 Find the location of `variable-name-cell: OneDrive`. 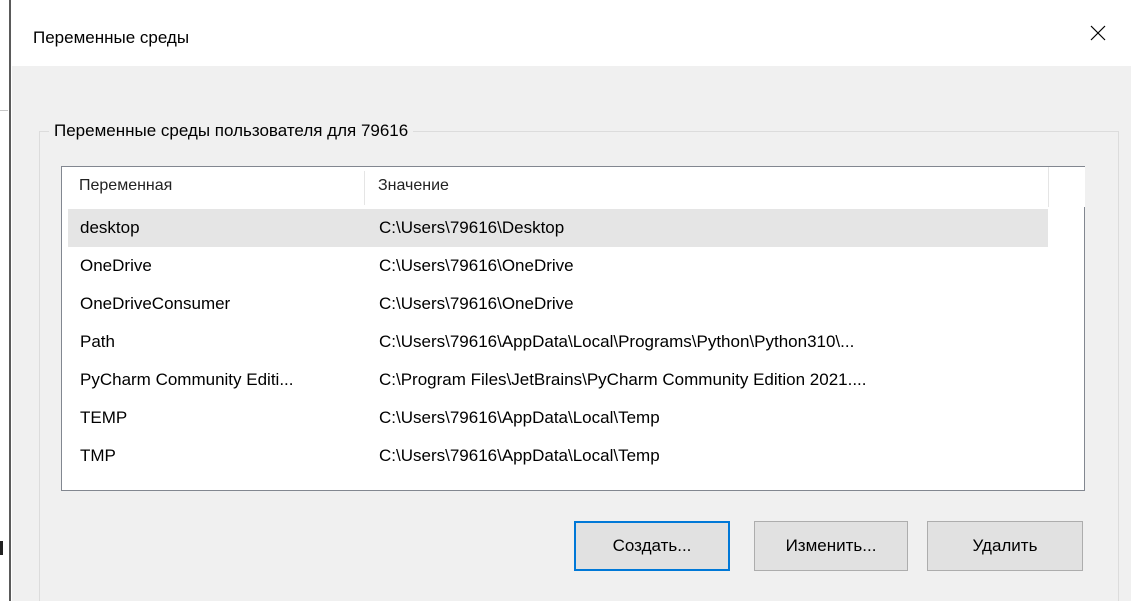

variable-name-cell: OneDrive is located at coordinates (116, 265).